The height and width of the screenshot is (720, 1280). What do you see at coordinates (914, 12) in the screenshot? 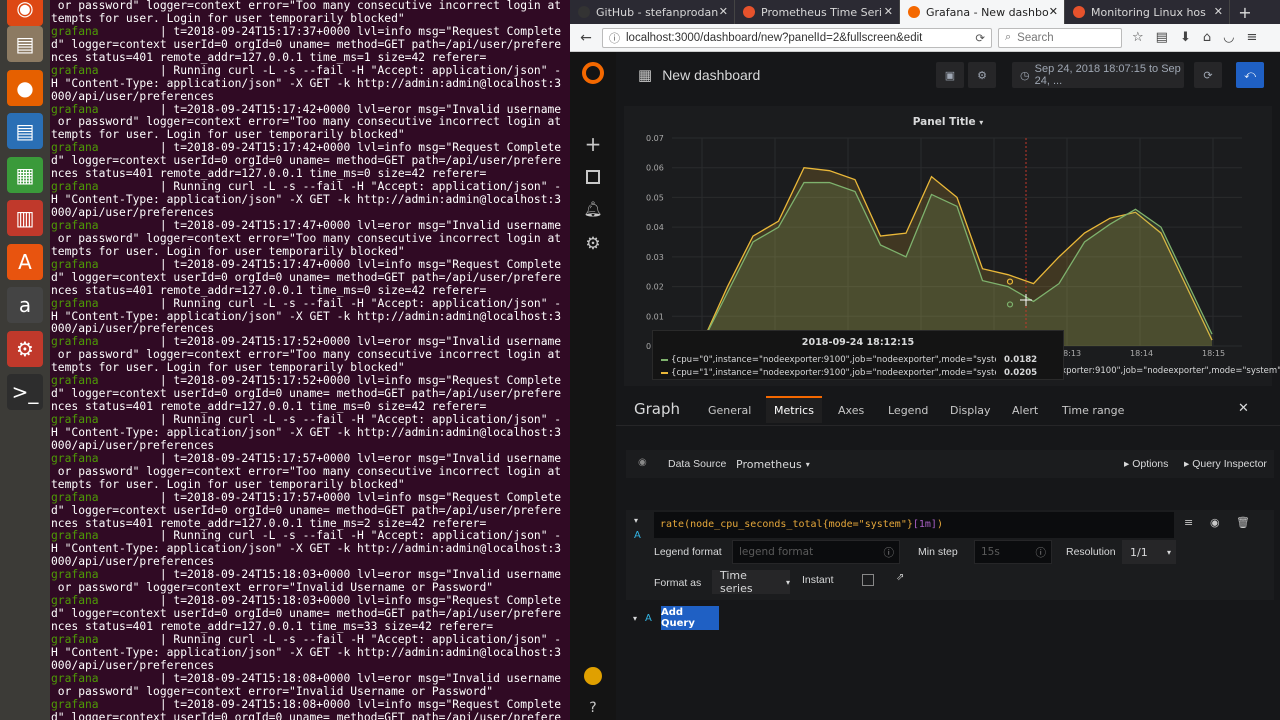
I see `tab-favicon-icon` at bounding box center [914, 12].